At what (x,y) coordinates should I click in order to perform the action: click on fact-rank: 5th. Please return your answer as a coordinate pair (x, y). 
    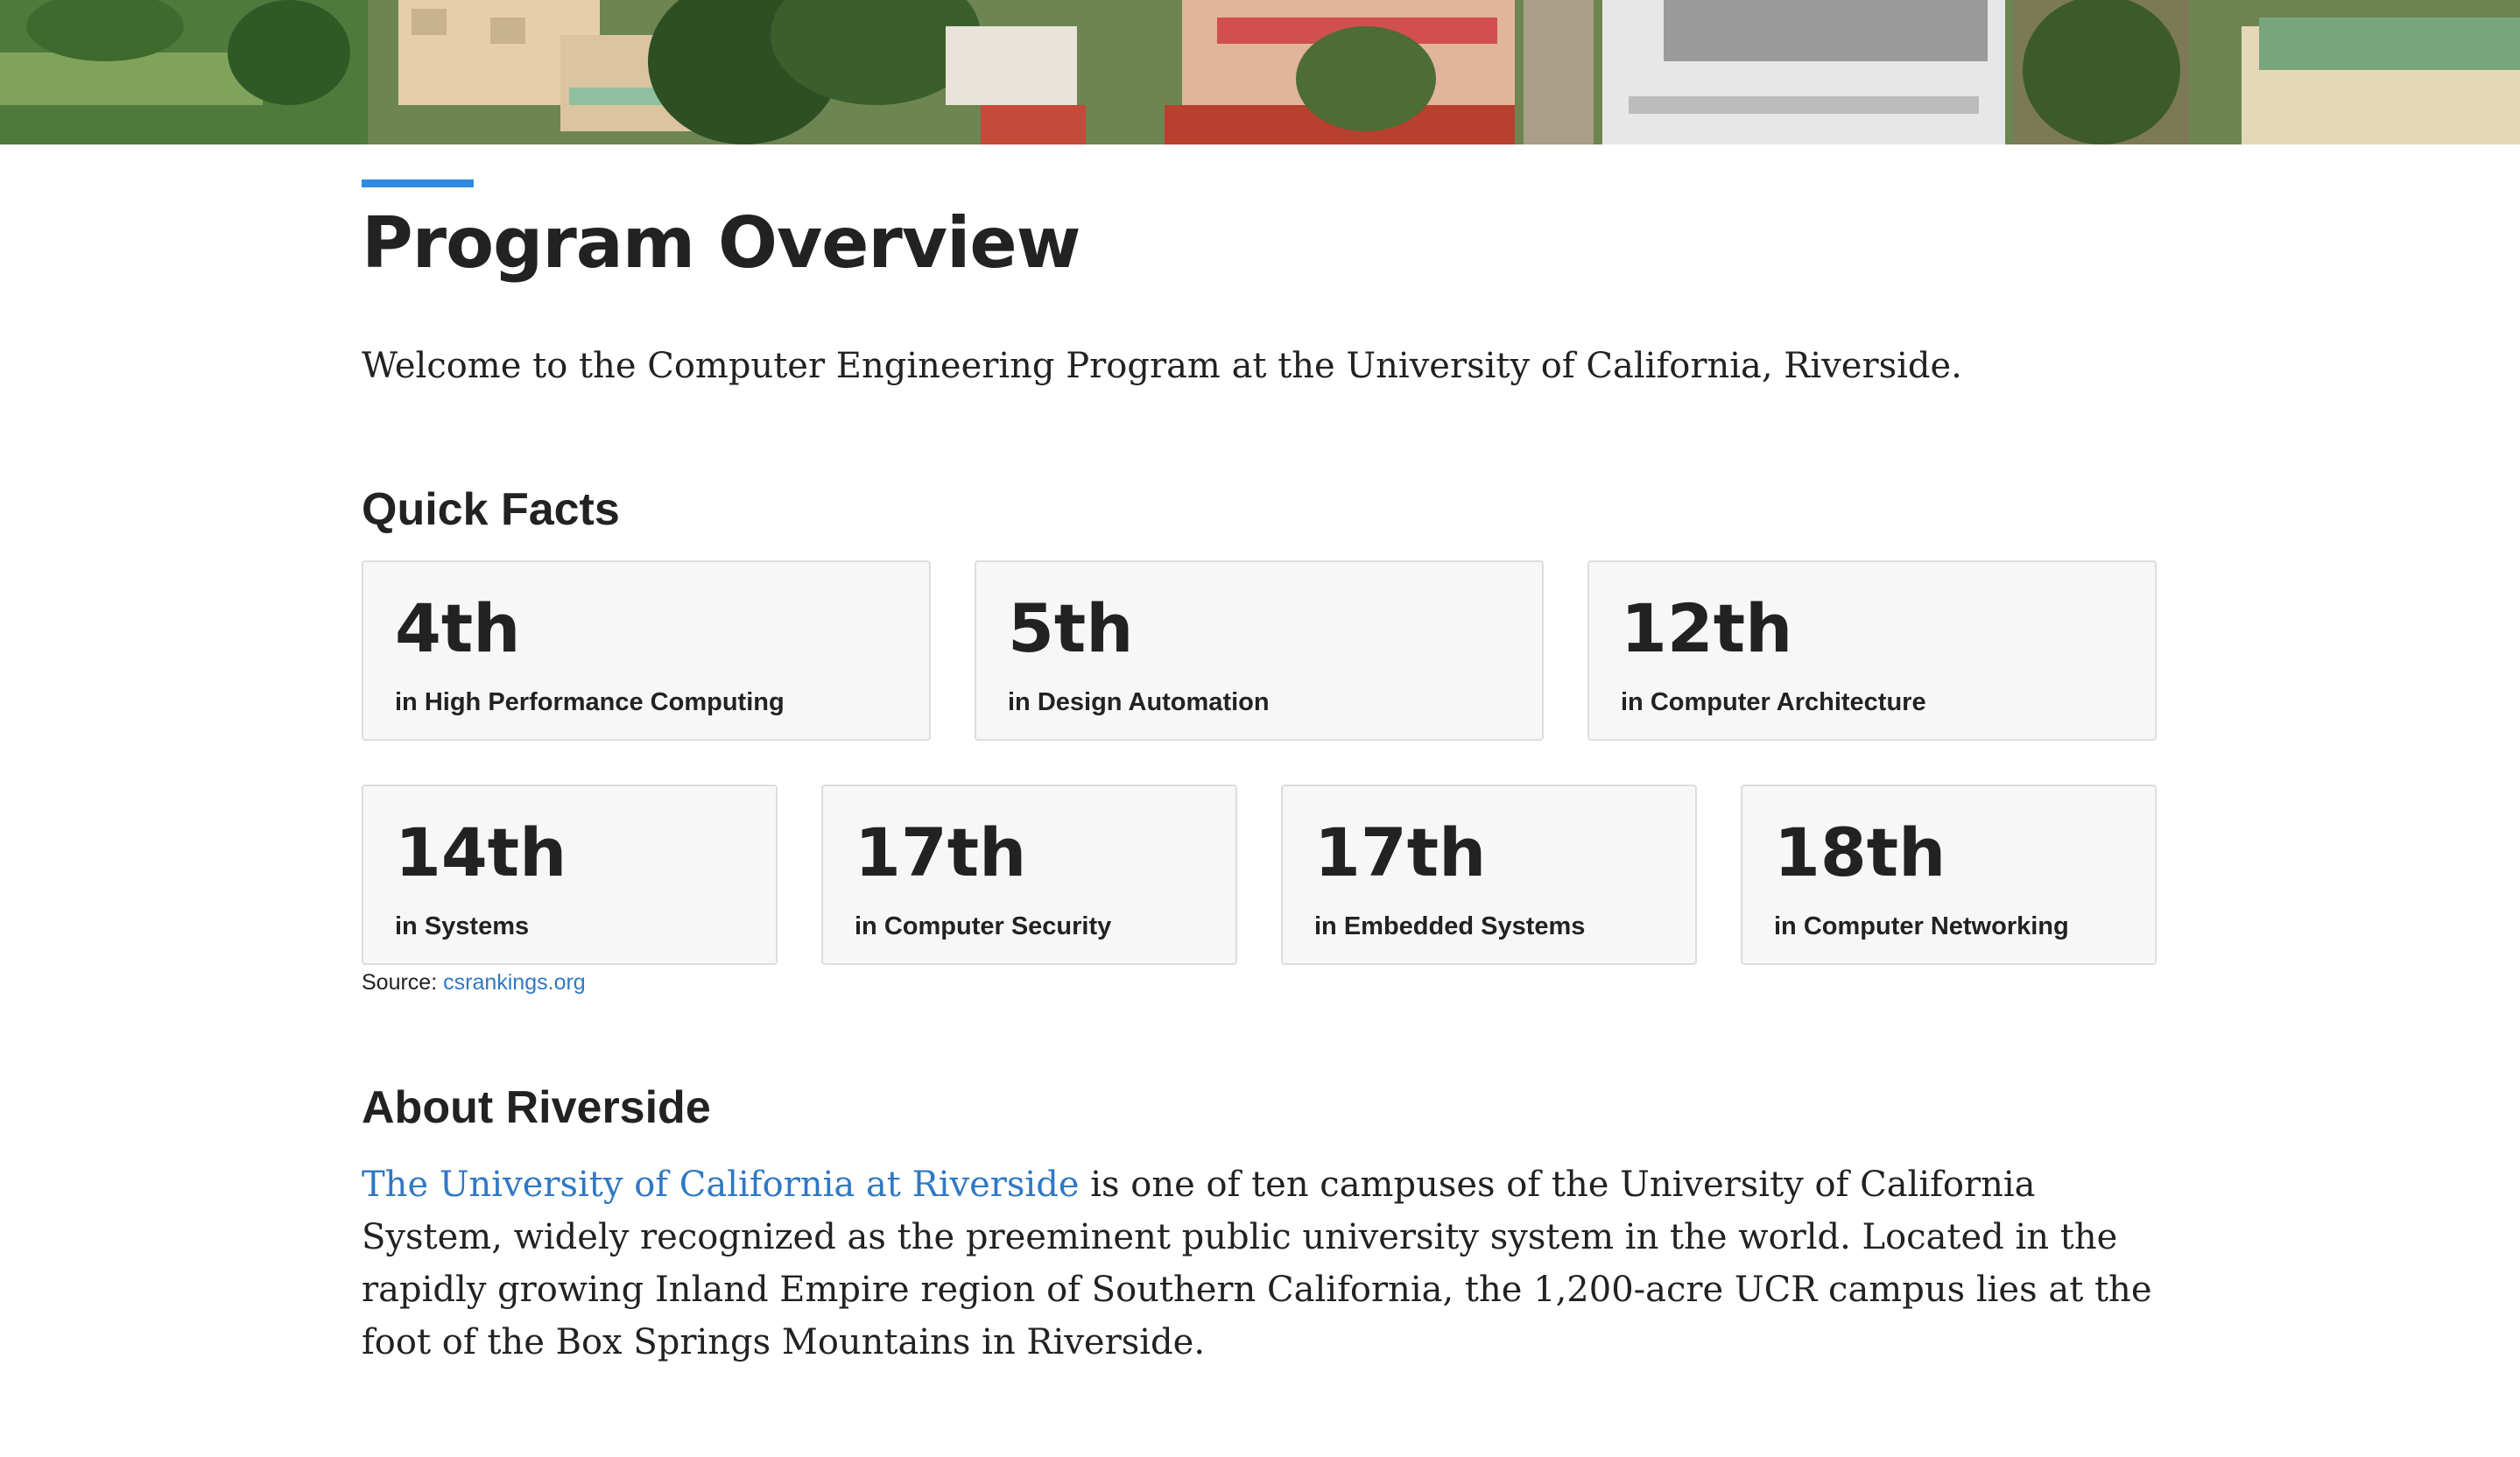
    Looking at the image, I should click on (1071, 628).